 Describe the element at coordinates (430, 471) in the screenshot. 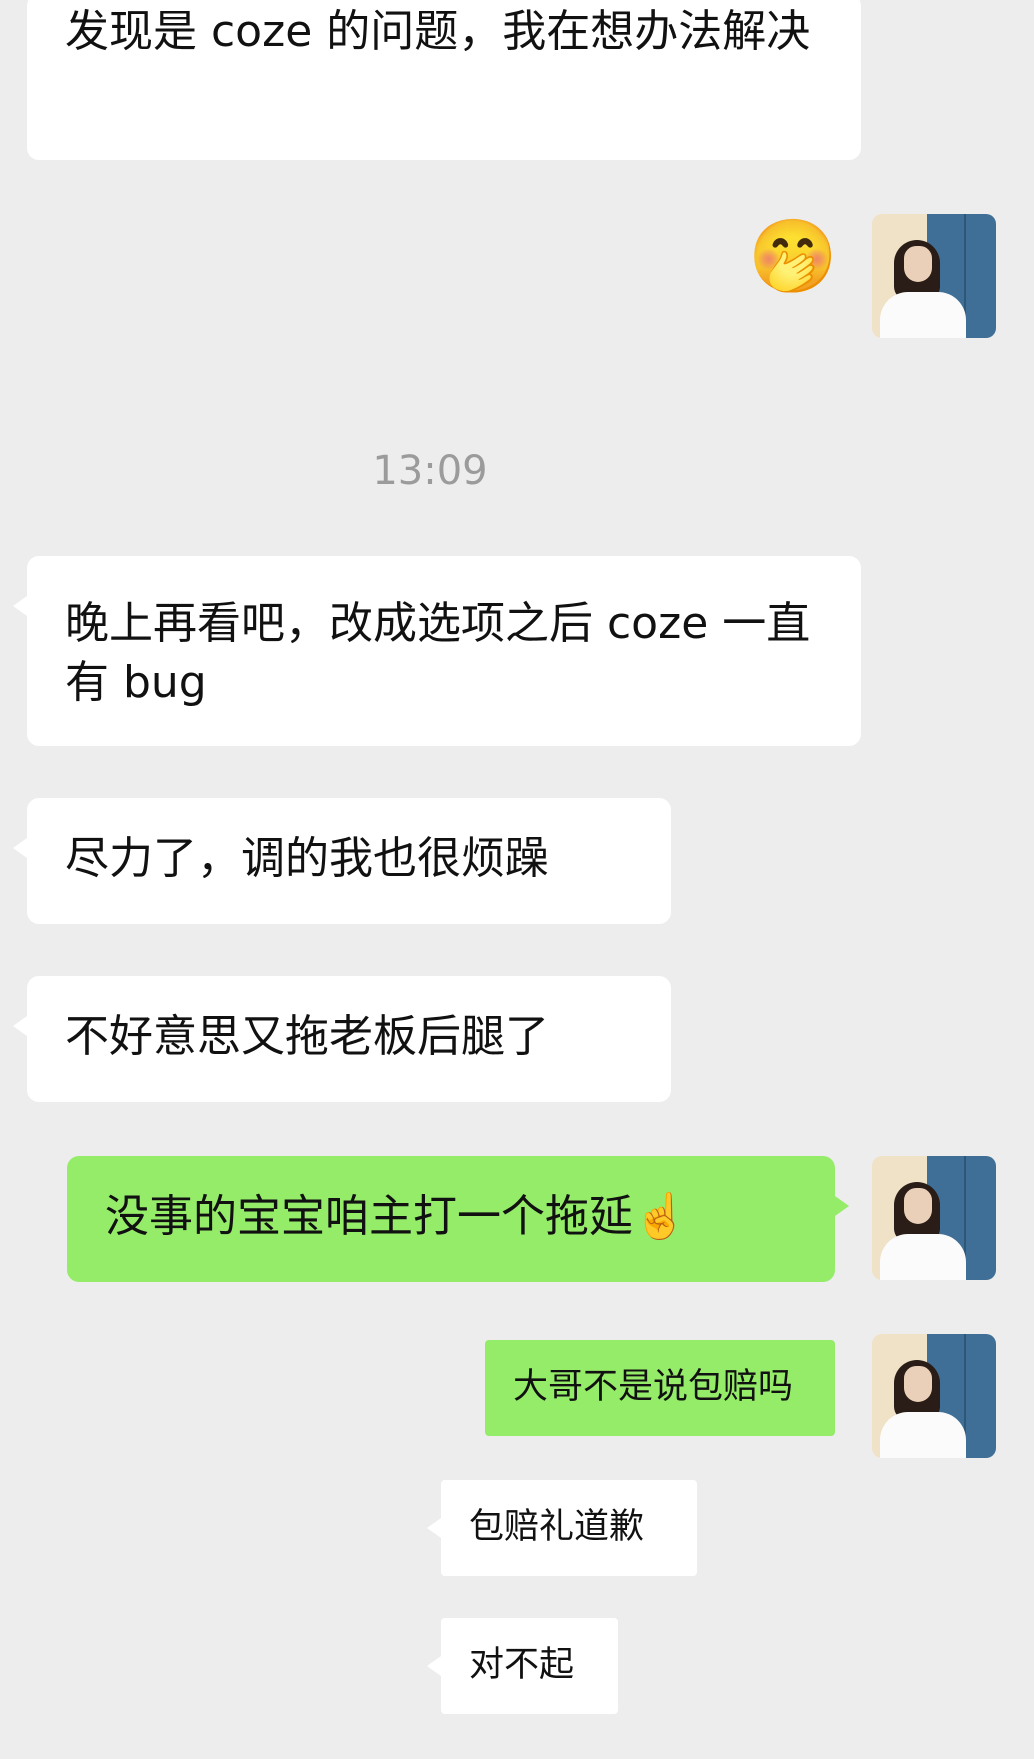

I see `chat-timestamp: 13:09` at that location.